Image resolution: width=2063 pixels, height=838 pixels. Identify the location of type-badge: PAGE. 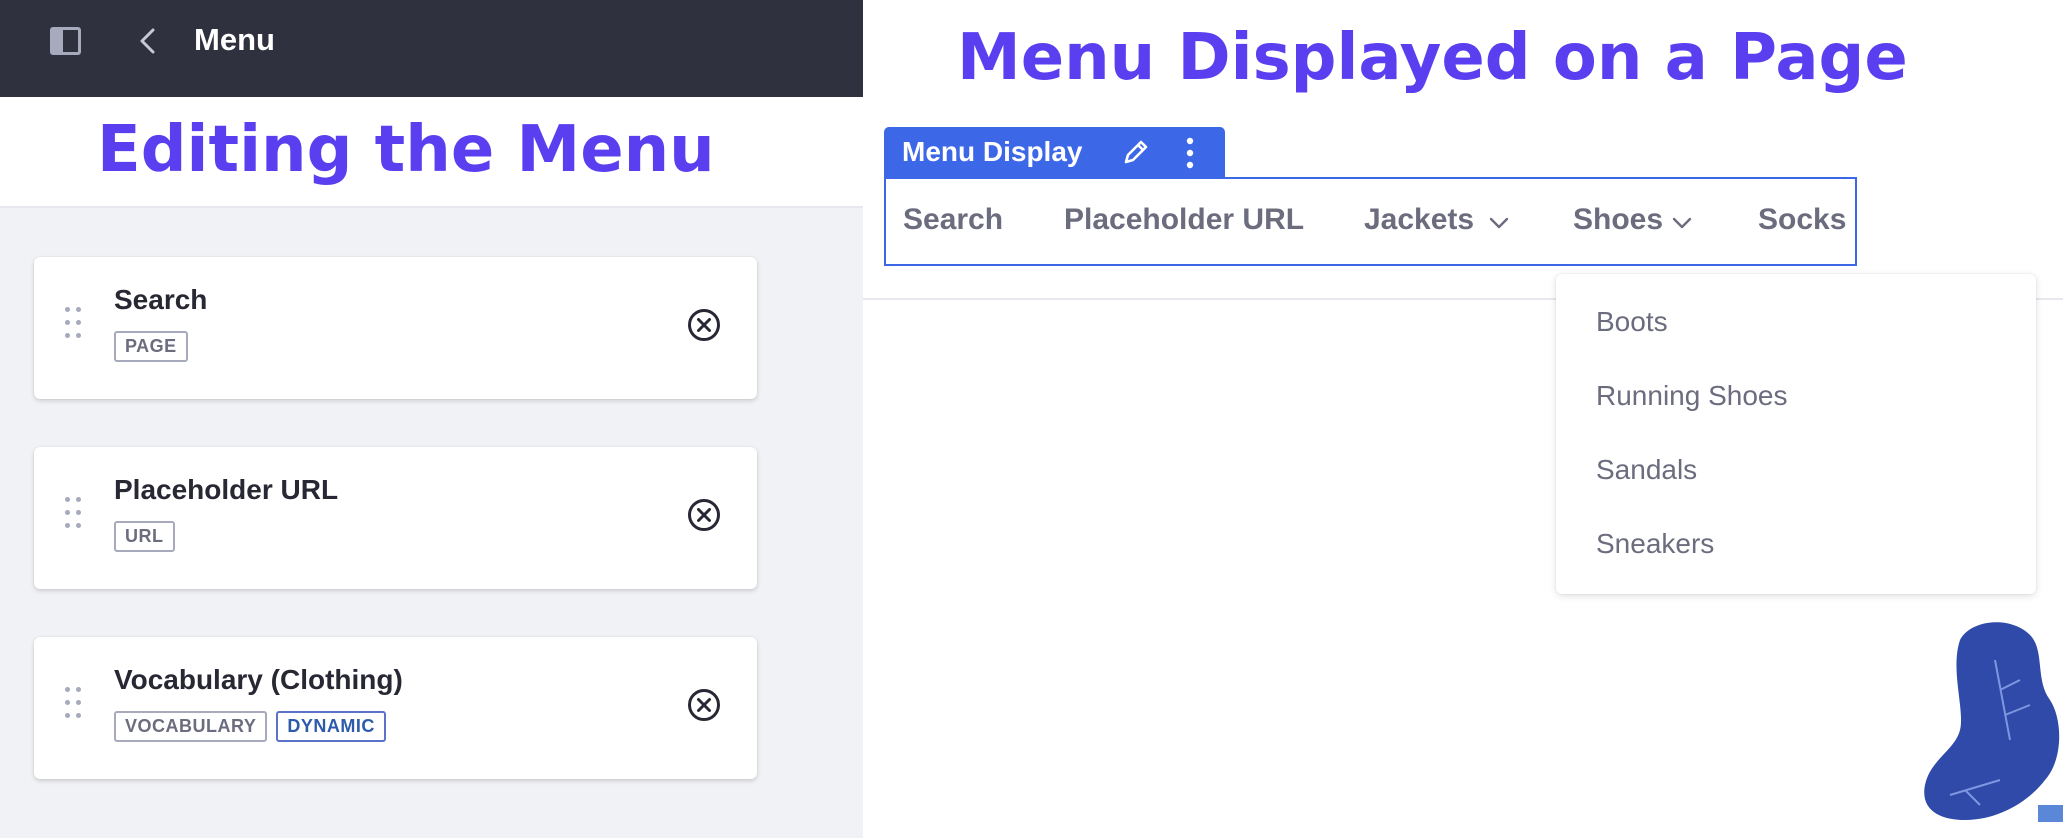
(151, 346).